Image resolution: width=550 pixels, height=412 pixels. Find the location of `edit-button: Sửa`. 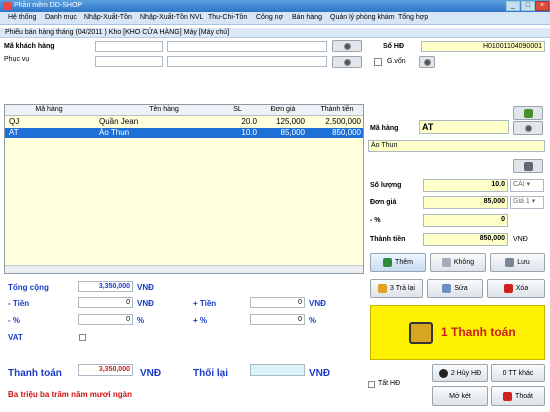

edit-button: Sửa is located at coordinates (455, 288).